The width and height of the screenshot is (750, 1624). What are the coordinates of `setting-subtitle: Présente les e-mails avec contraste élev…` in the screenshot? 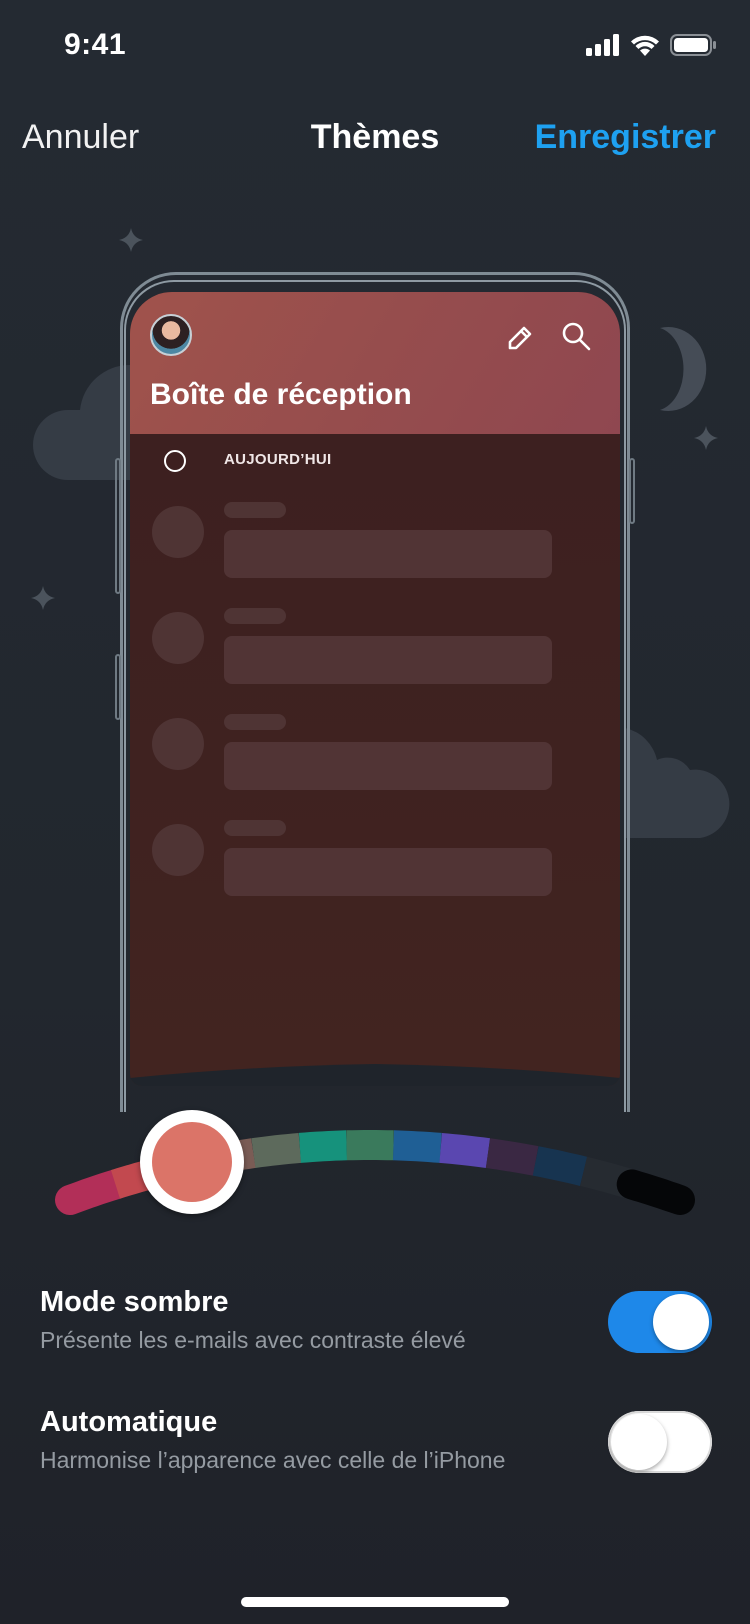 It's located at (253, 1340).